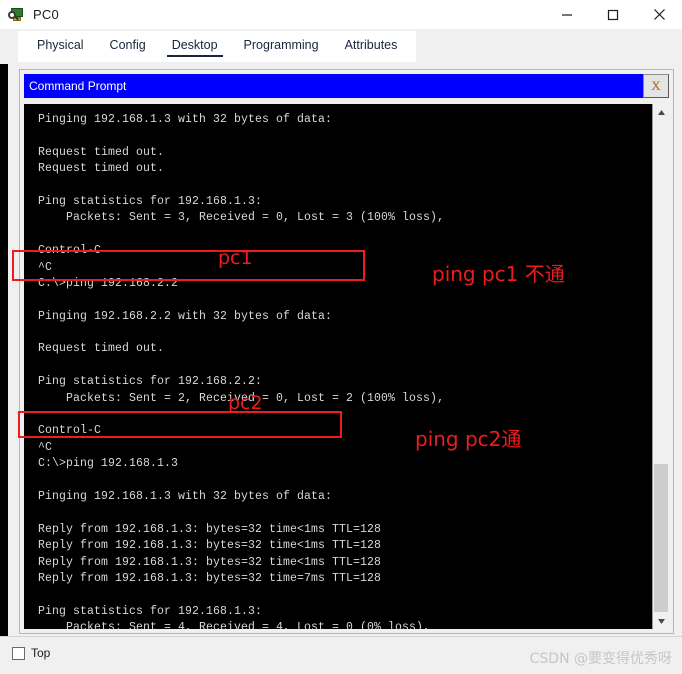 The width and height of the screenshot is (682, 674). Describe the element at coordinates (46, 14) in the screenshot. I see `window-title: PC0` at that location.